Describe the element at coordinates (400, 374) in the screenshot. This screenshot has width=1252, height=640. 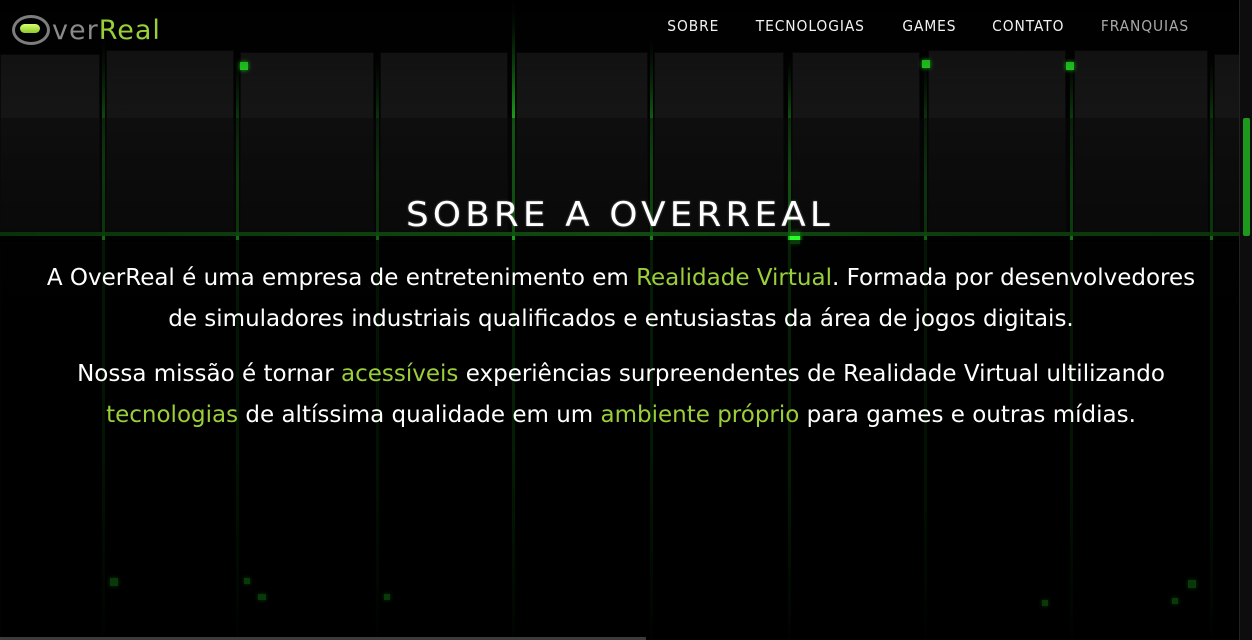
I see `highlight-acessiveis: acessíveis` at that location.